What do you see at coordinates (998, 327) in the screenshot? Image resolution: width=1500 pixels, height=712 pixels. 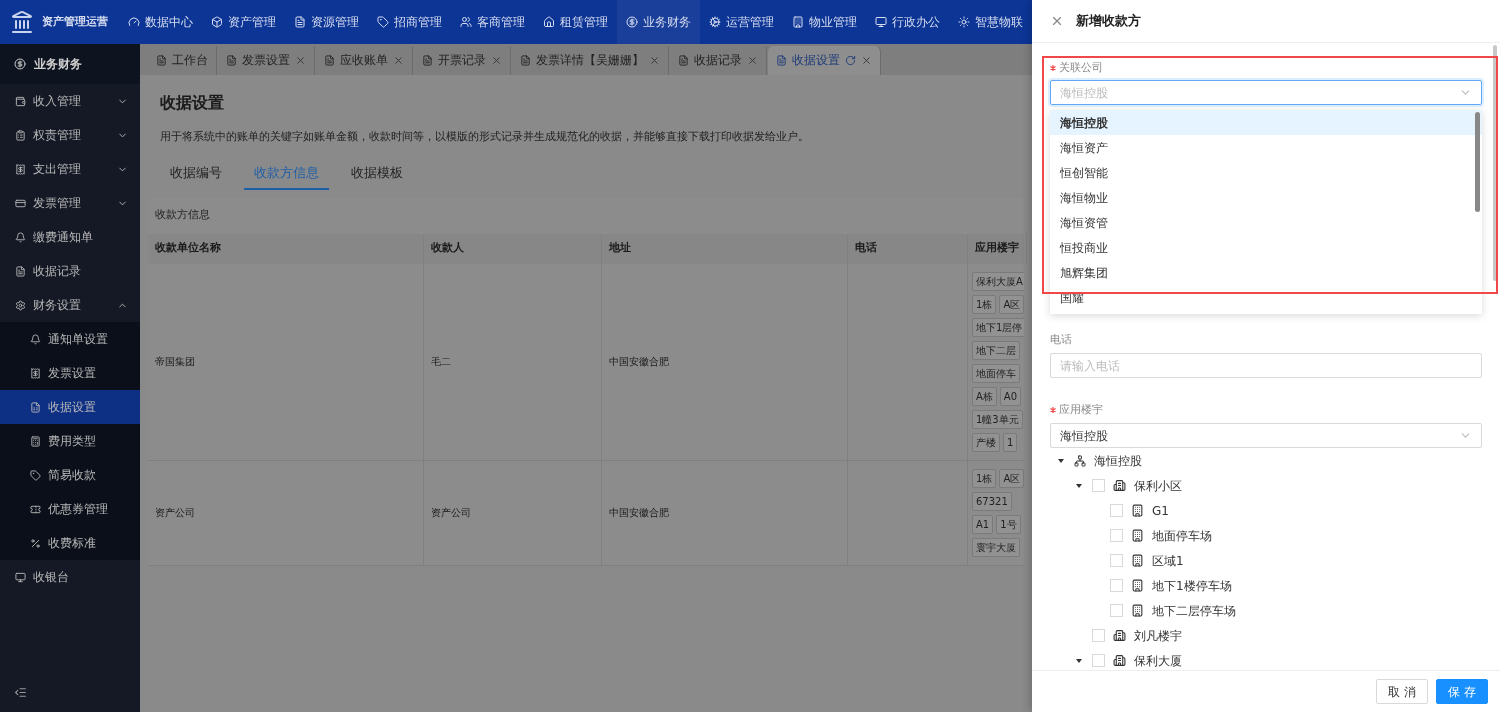 I see `building-tag: 地下1层停` at bounding box center [998, 327].